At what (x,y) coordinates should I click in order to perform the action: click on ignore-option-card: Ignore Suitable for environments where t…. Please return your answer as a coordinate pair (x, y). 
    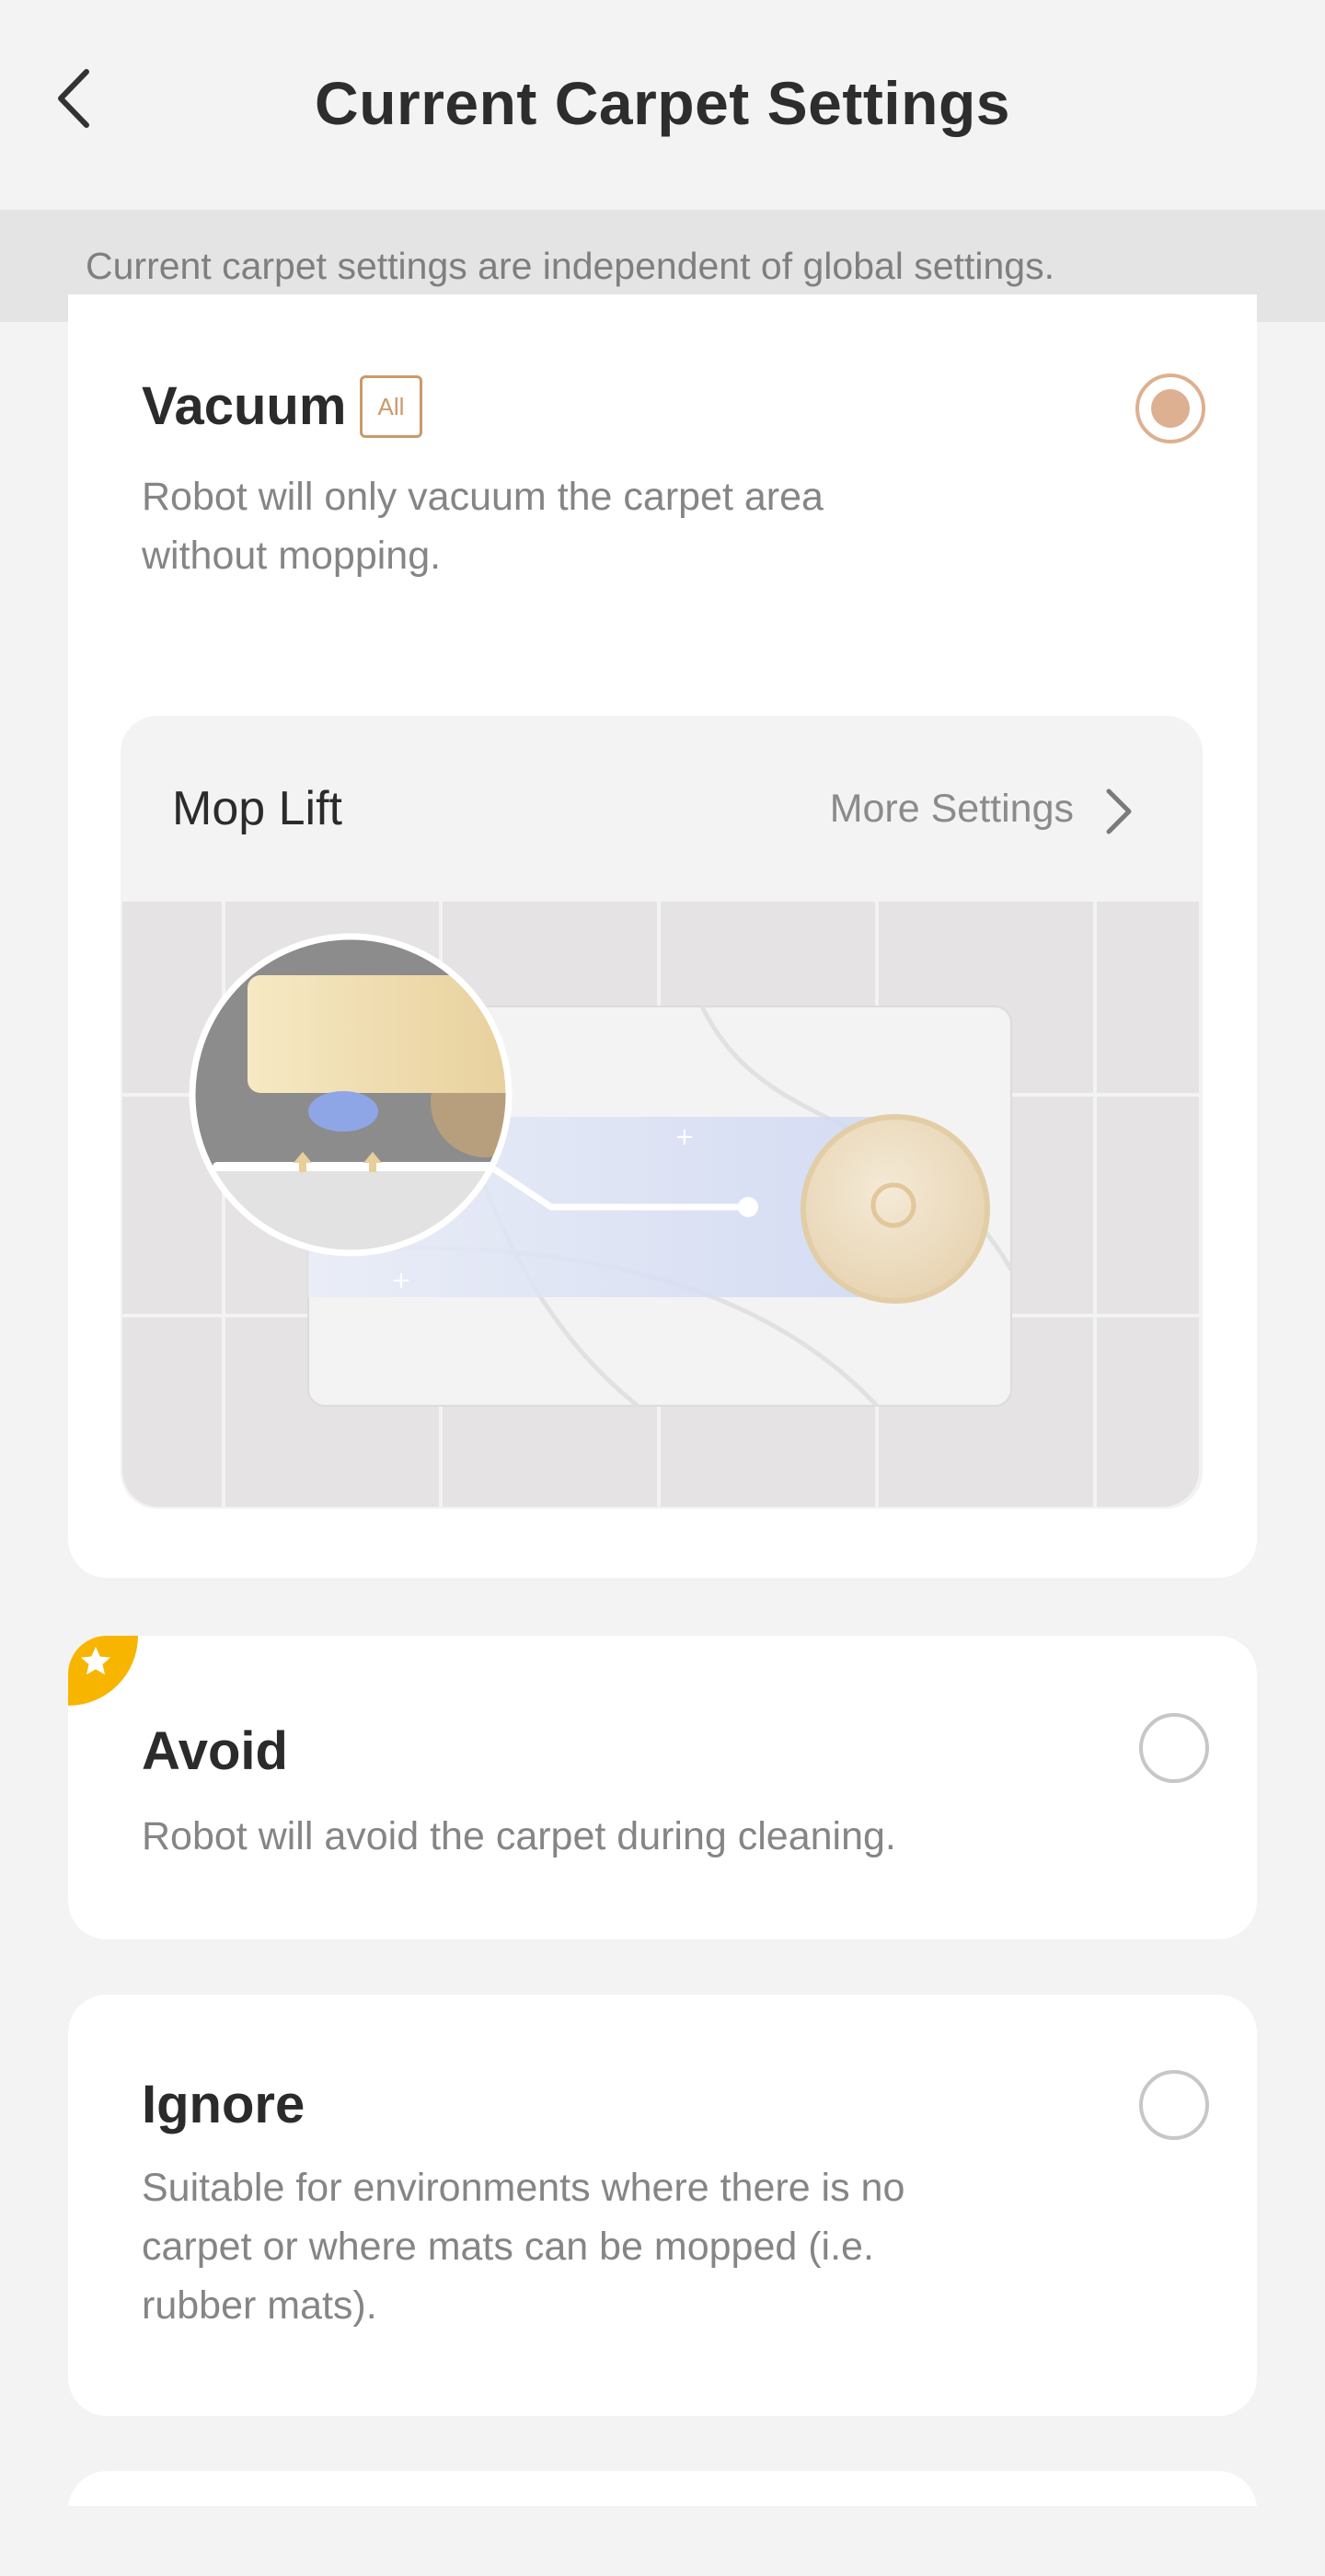
    Looking at the image, I should click on (662, 2205).